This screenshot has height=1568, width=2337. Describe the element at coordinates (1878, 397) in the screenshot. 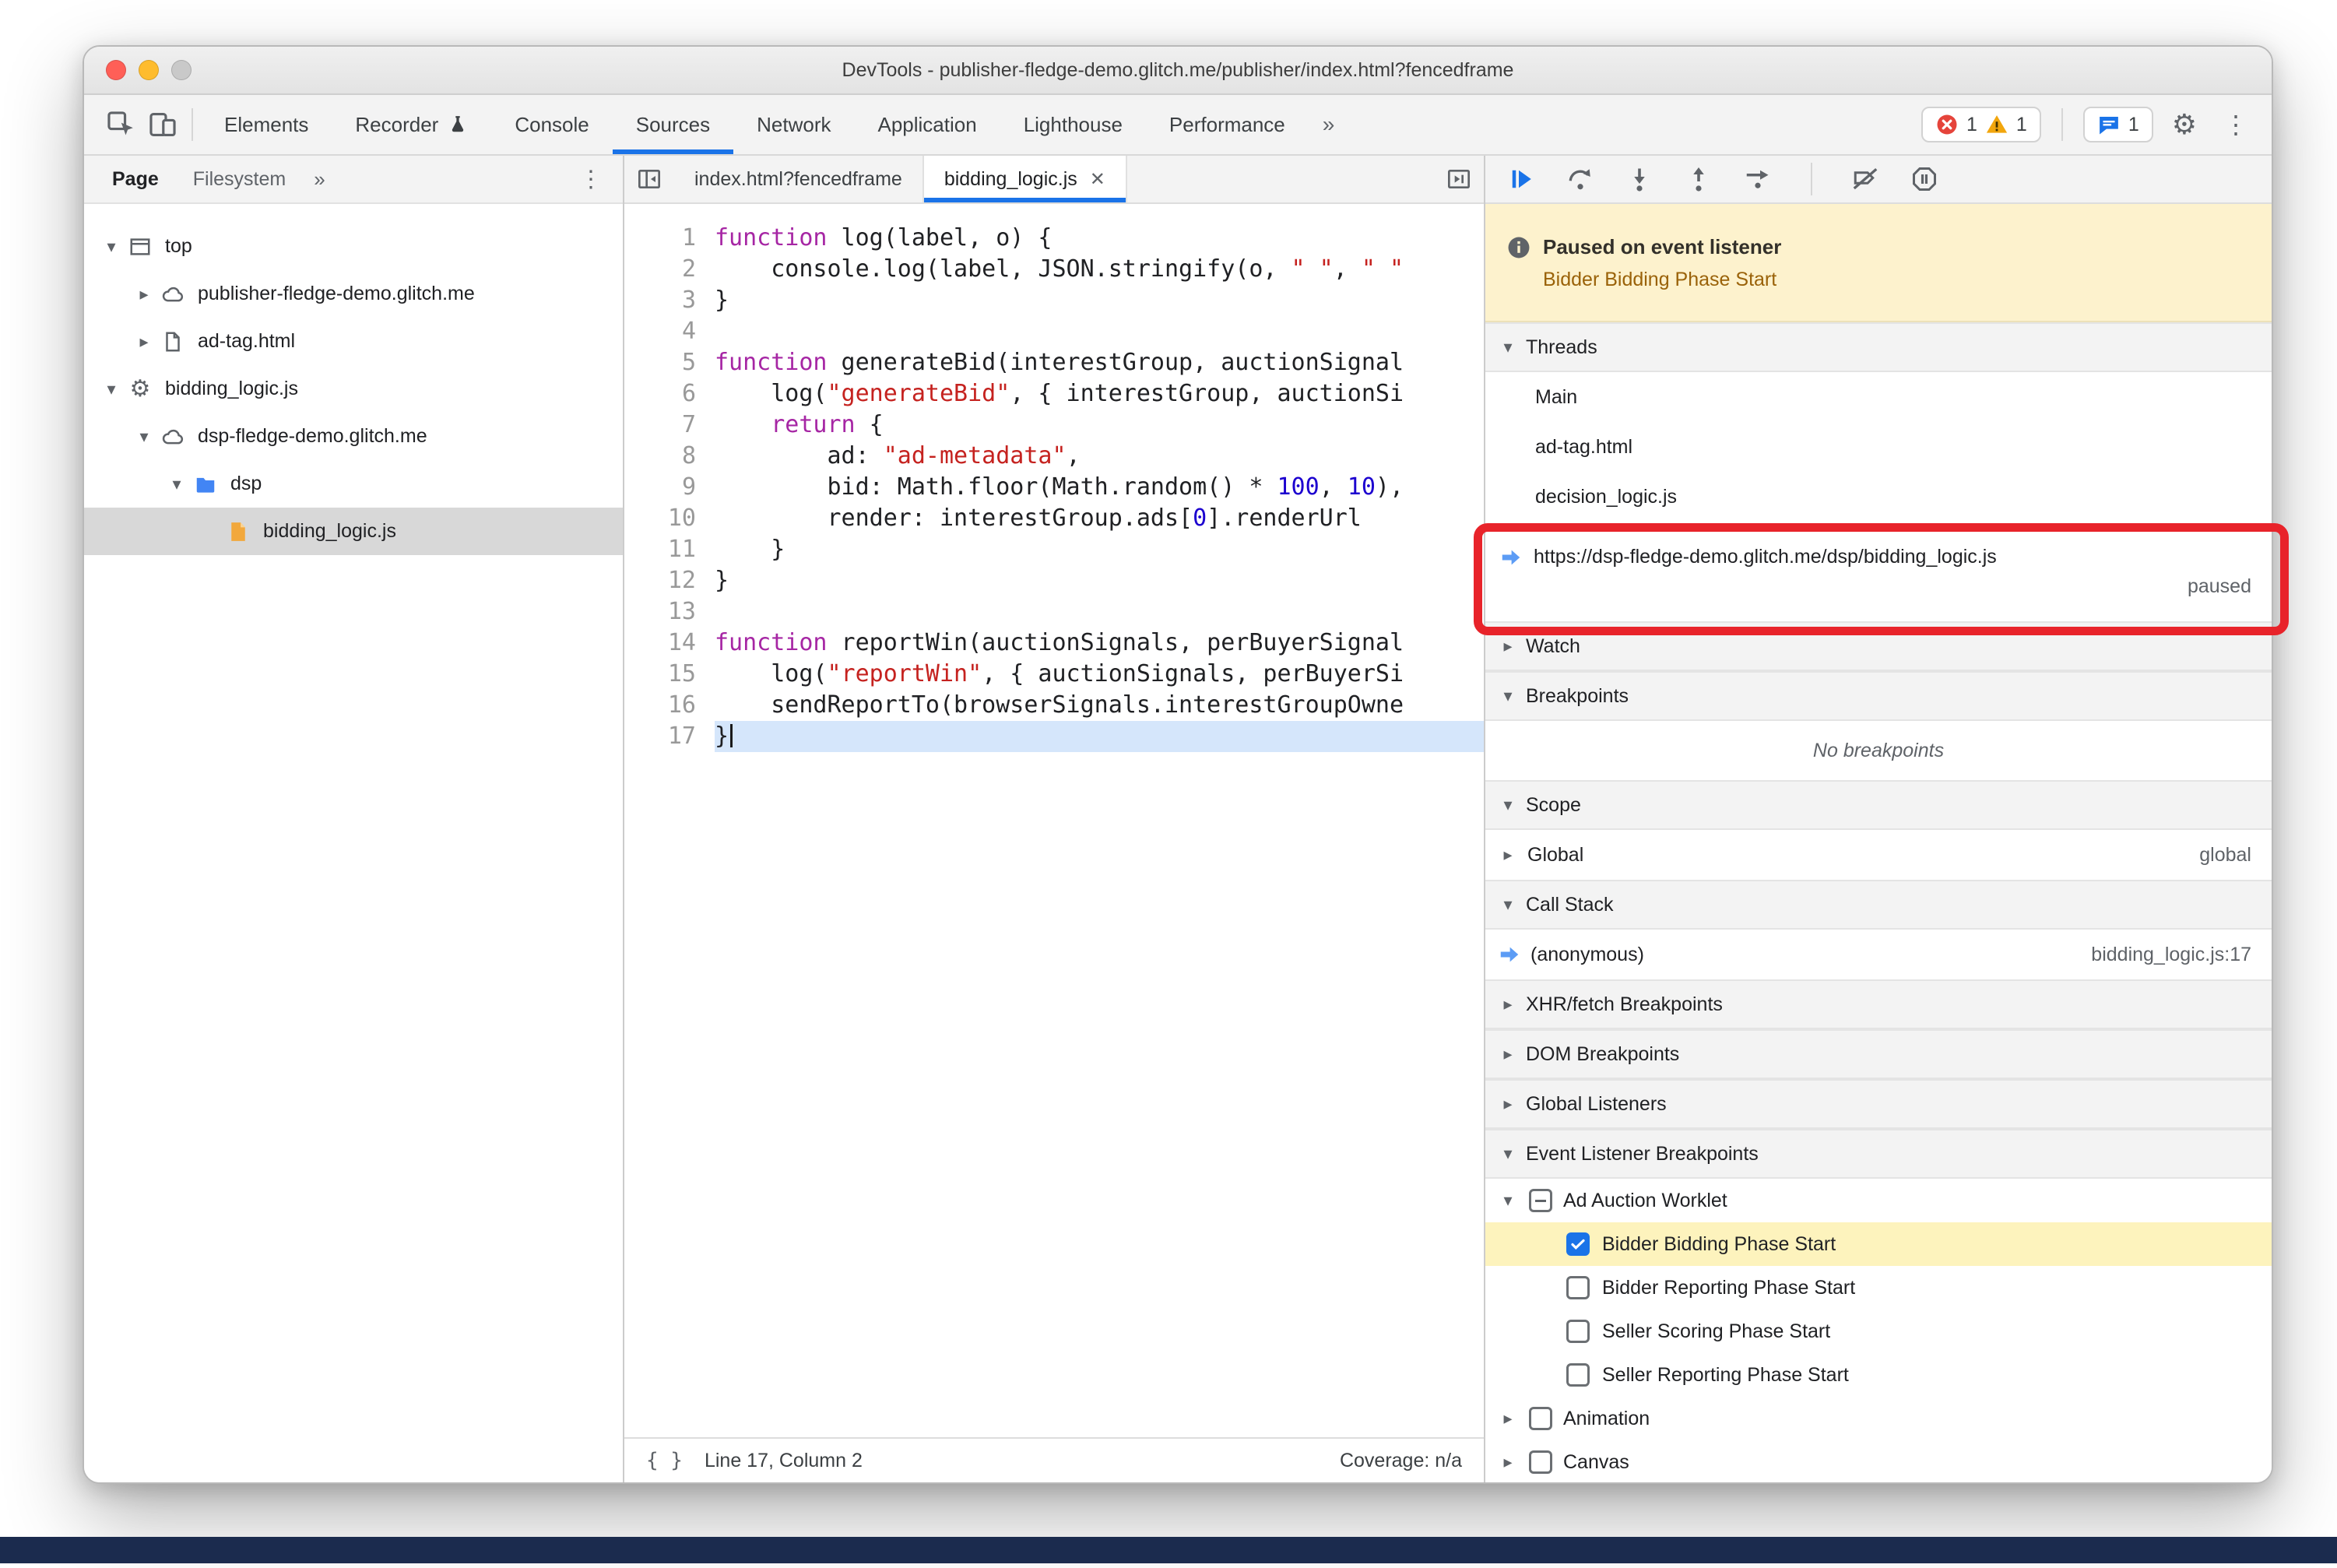

I see `thread-item-main: Main` at that location.